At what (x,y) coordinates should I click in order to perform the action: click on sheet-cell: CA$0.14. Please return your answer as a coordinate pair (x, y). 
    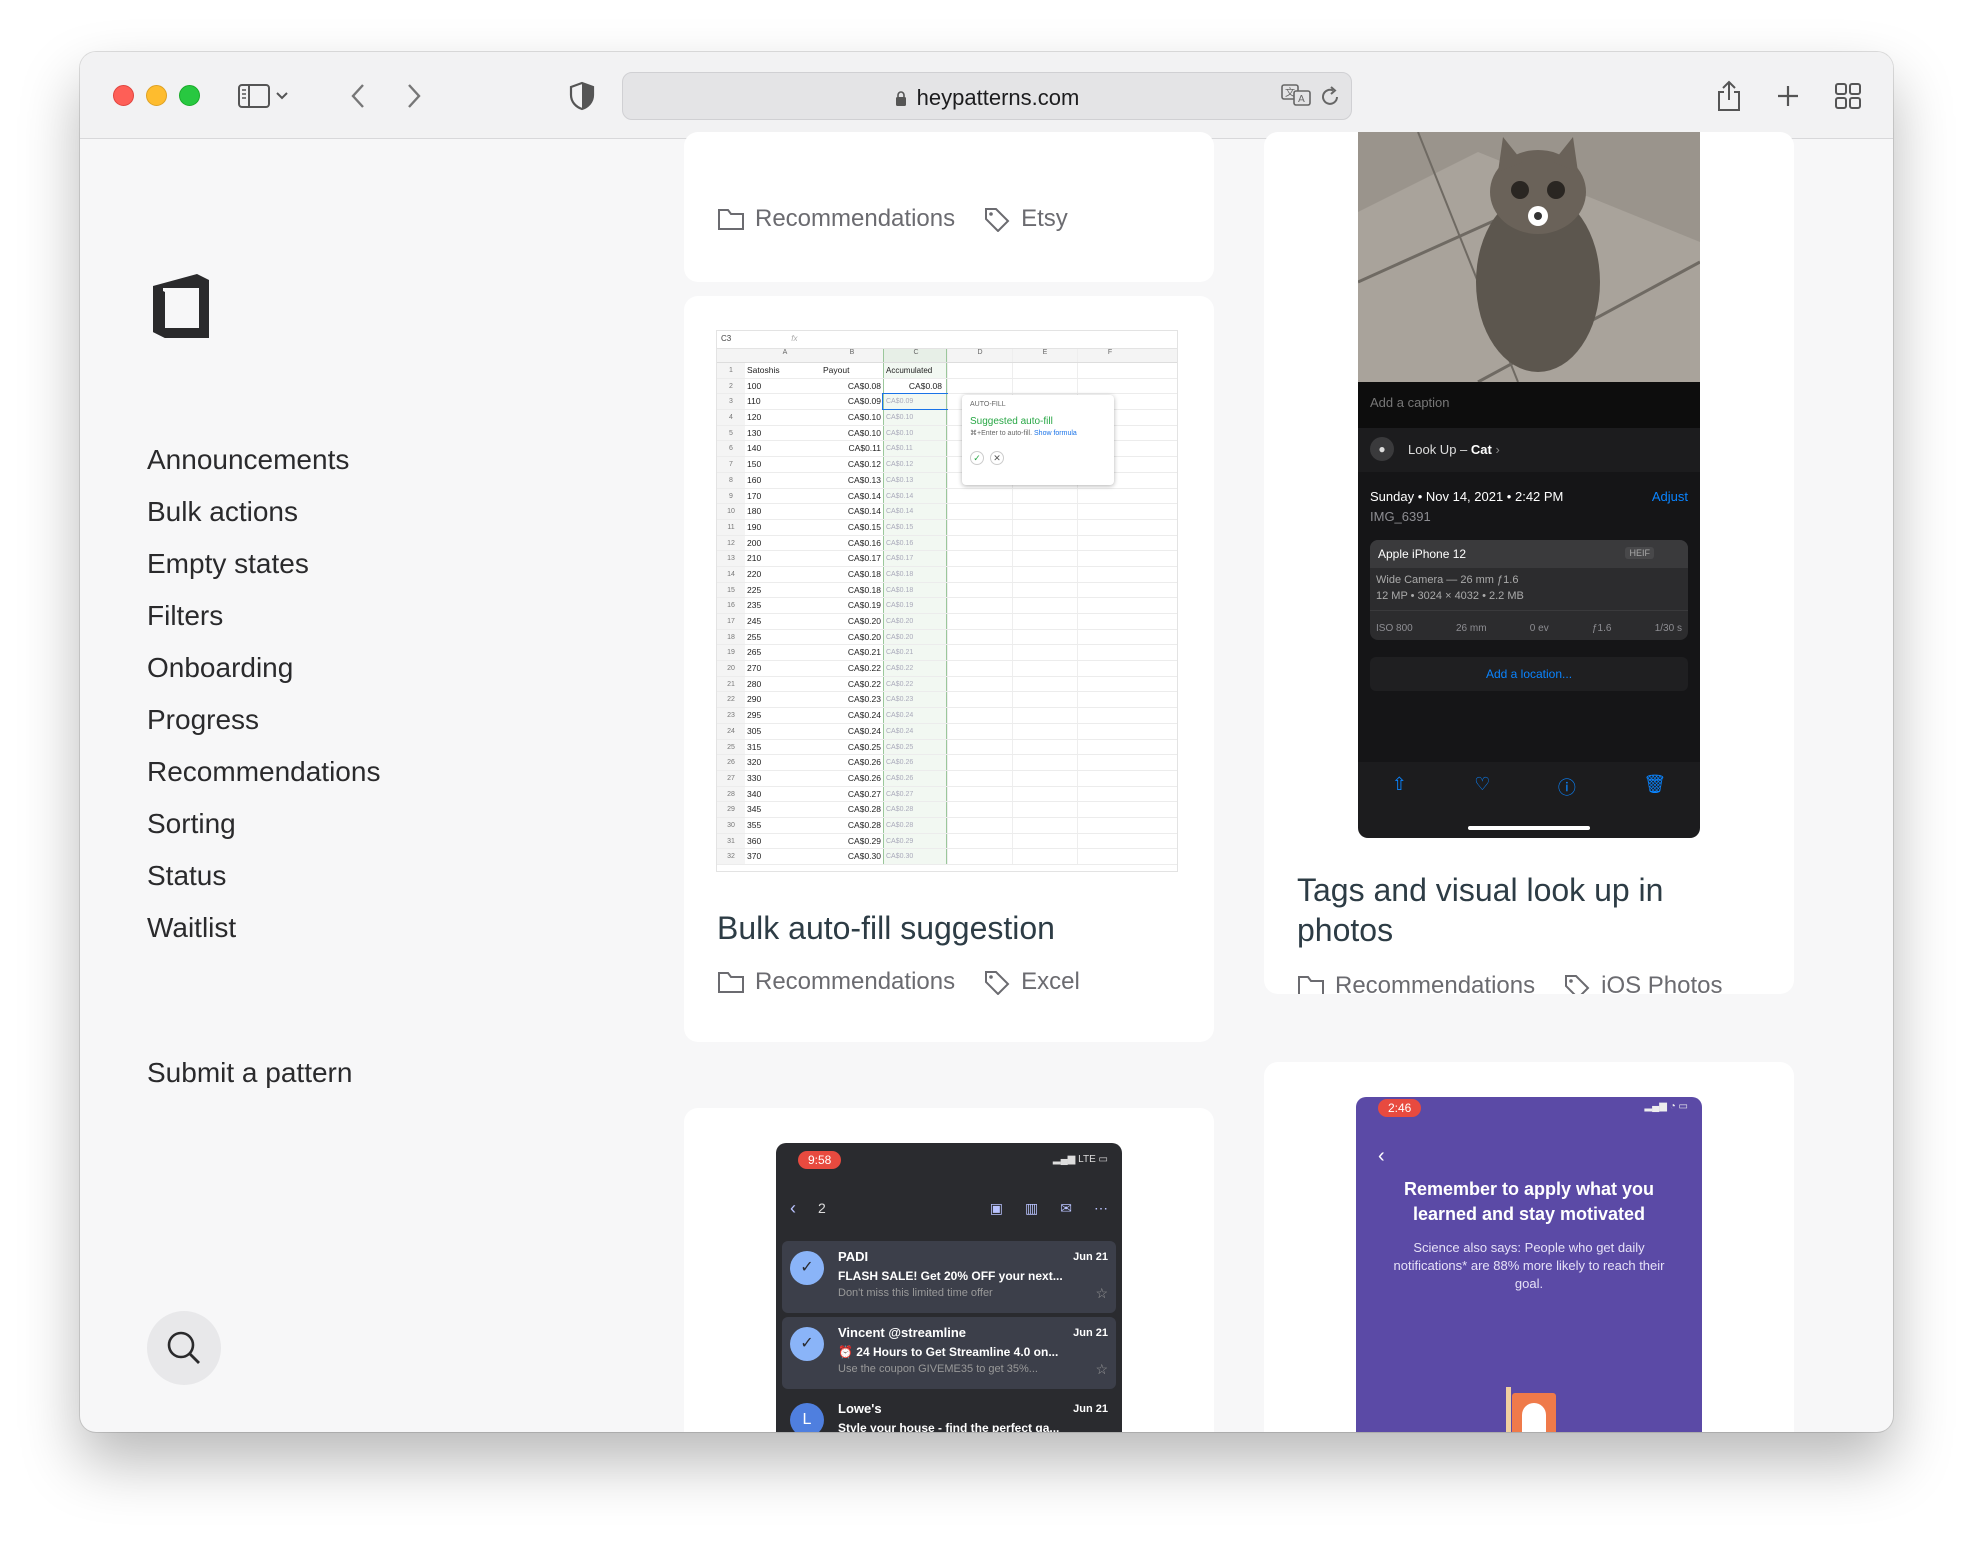
    Looking at the image, I should click on (853, 511).